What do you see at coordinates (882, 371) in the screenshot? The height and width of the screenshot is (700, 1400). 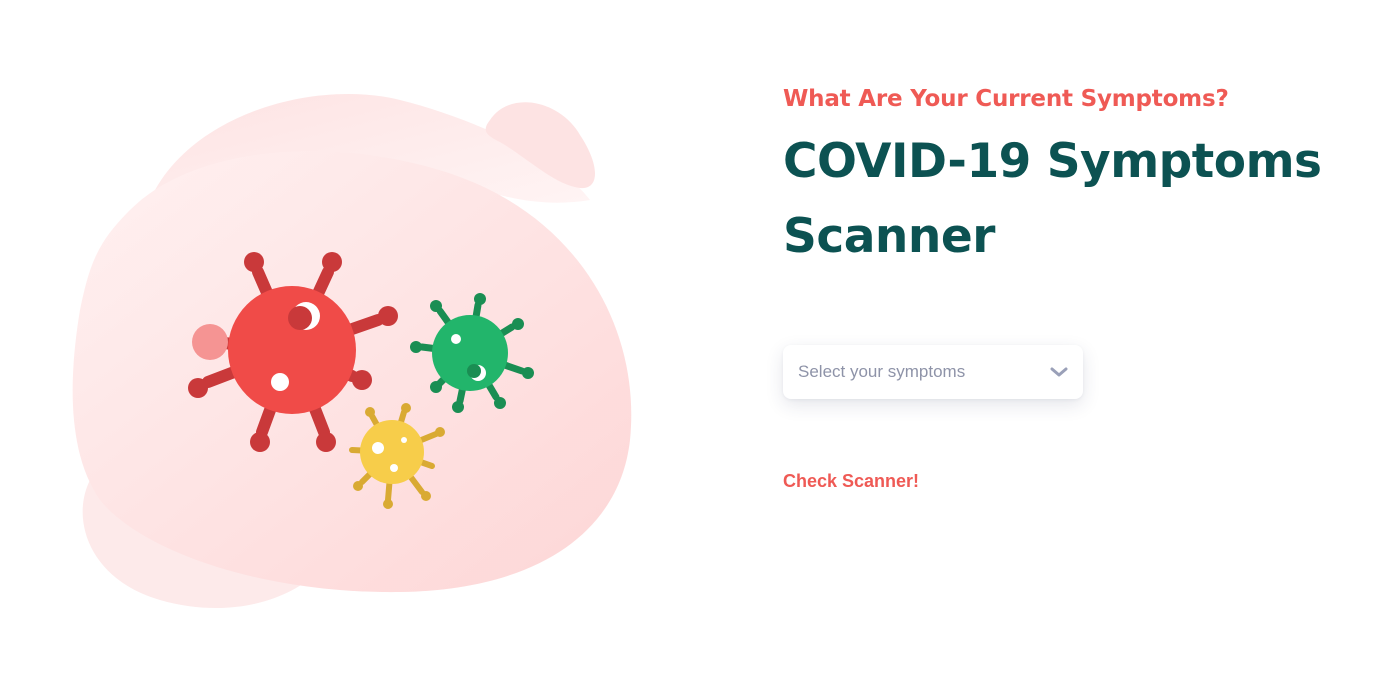 I see `symptoms-select-placeholder: Select your symptoms` at bounding box center [882, 371].